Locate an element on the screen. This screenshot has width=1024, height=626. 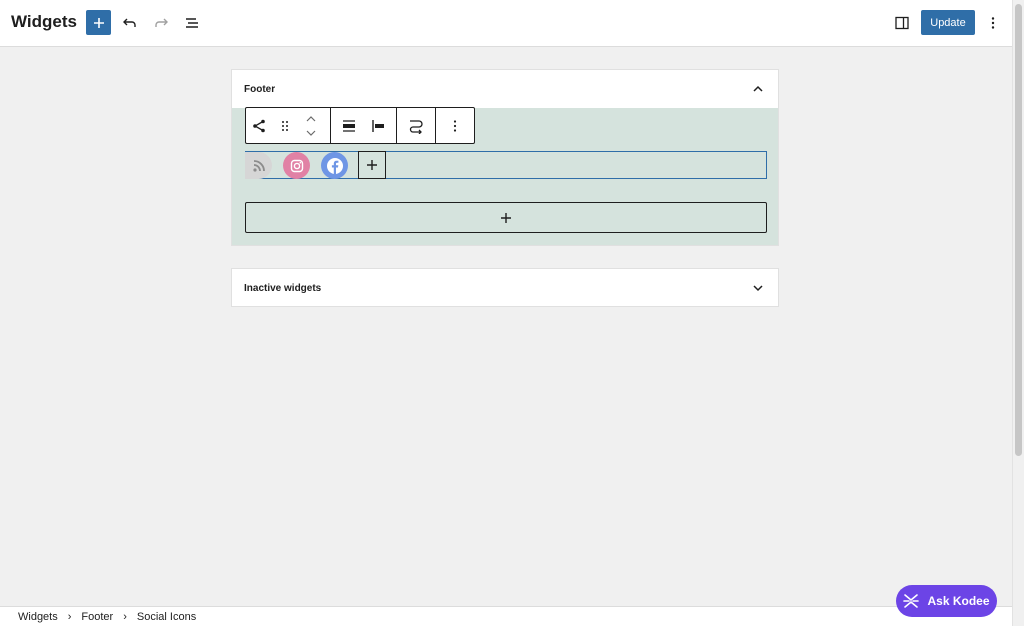
sidebar-toggle-icon is located at coordinates (902, 23).